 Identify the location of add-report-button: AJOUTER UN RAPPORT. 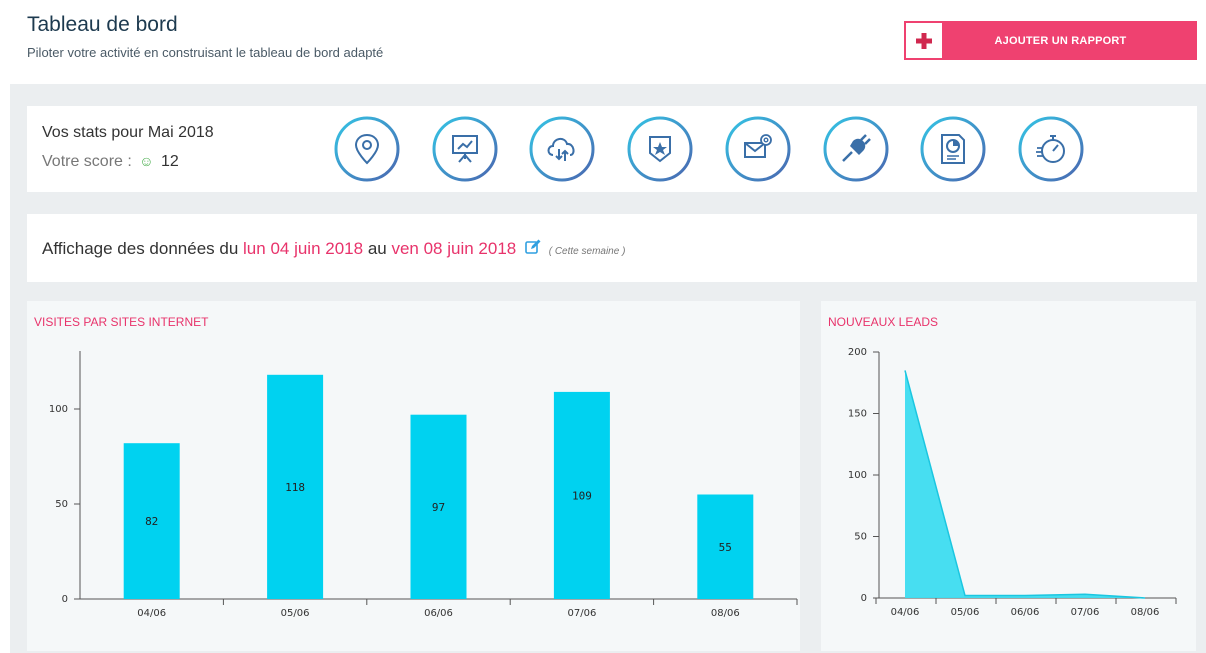
(1050, 40).